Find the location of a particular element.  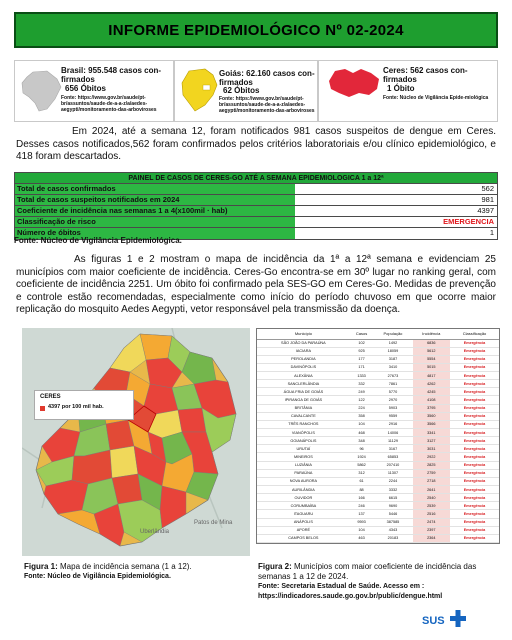

col-casos: Casos is located at coordinates (361, 334).